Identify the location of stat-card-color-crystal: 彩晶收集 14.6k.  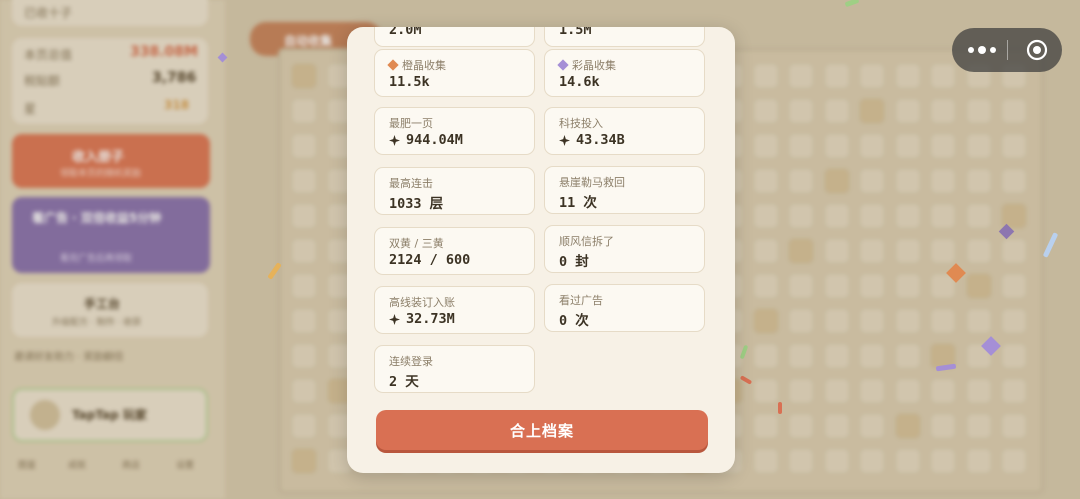
(624, 73).